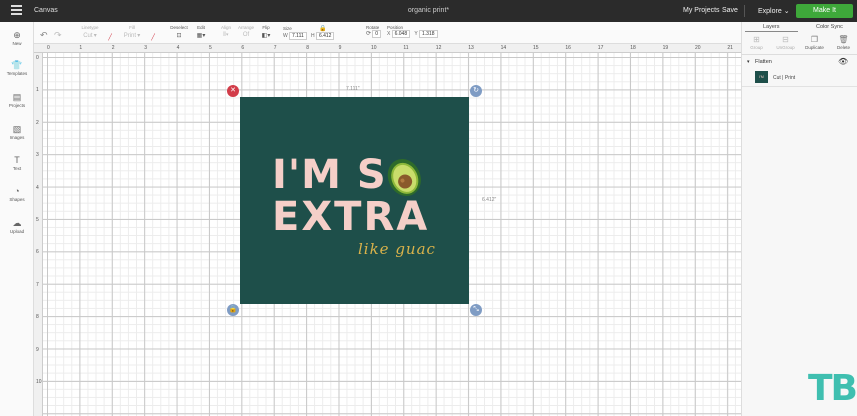 This screenshot has width=857, height=416. I want to click on delete-button: 🗑 Delete, so click(843, 42).